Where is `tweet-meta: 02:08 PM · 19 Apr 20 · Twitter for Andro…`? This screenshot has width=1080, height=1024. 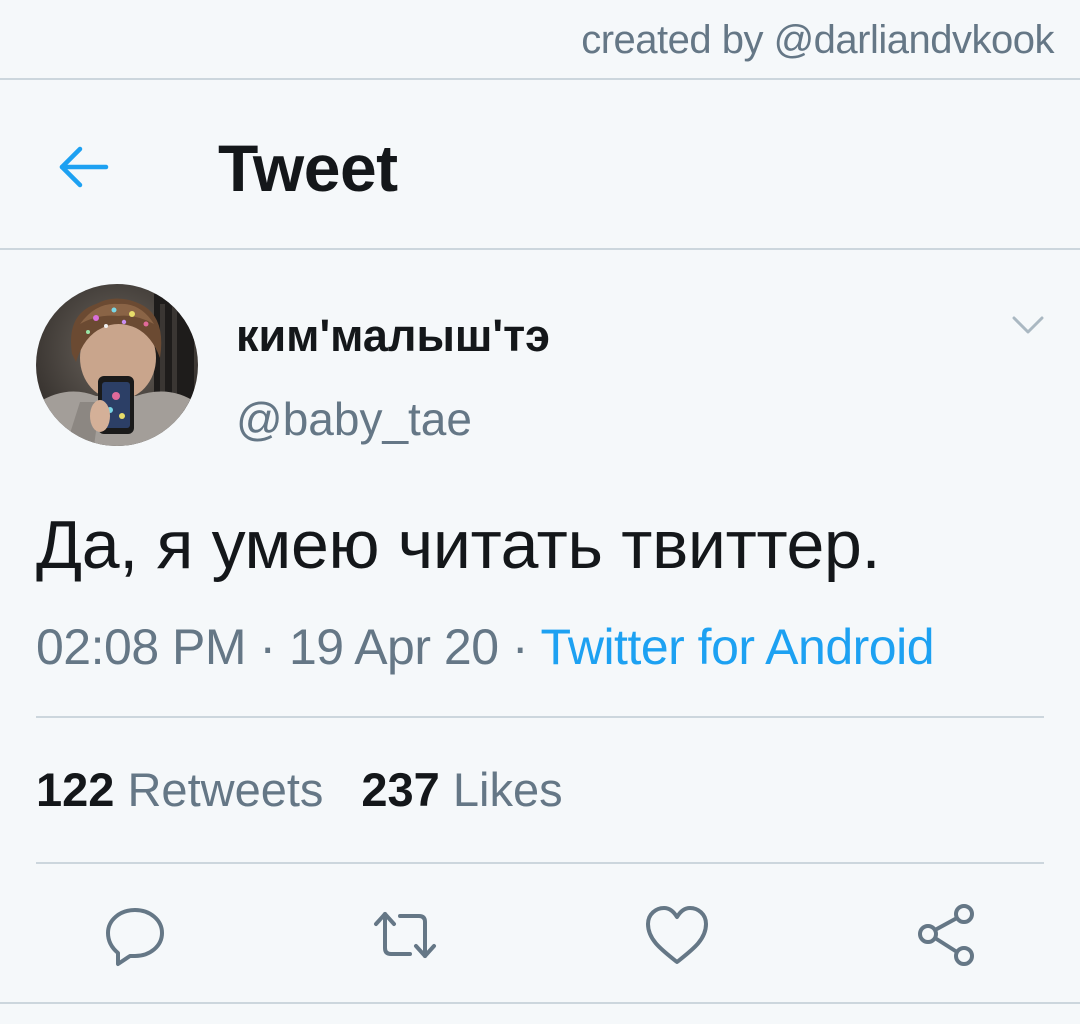
tweet-meta: 02:08 PM · 19 Apr 20 · Twitter for Andro… is located at coordinates (485, 647).